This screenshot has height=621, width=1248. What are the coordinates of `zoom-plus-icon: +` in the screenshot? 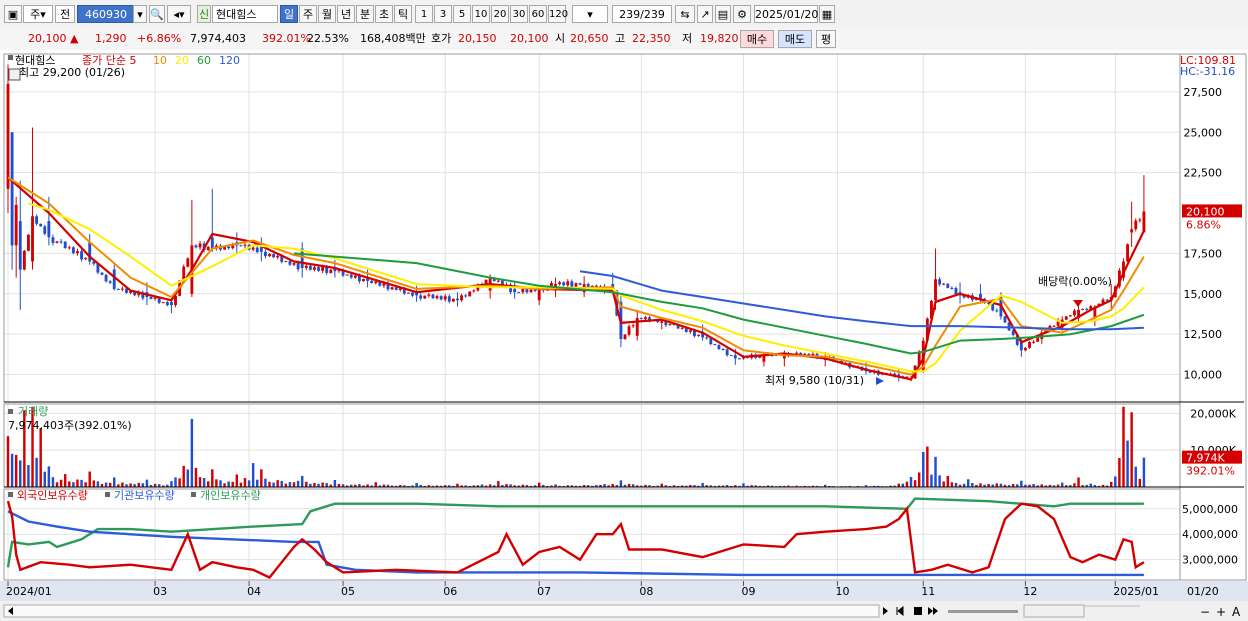 It's located at (1221, 612).